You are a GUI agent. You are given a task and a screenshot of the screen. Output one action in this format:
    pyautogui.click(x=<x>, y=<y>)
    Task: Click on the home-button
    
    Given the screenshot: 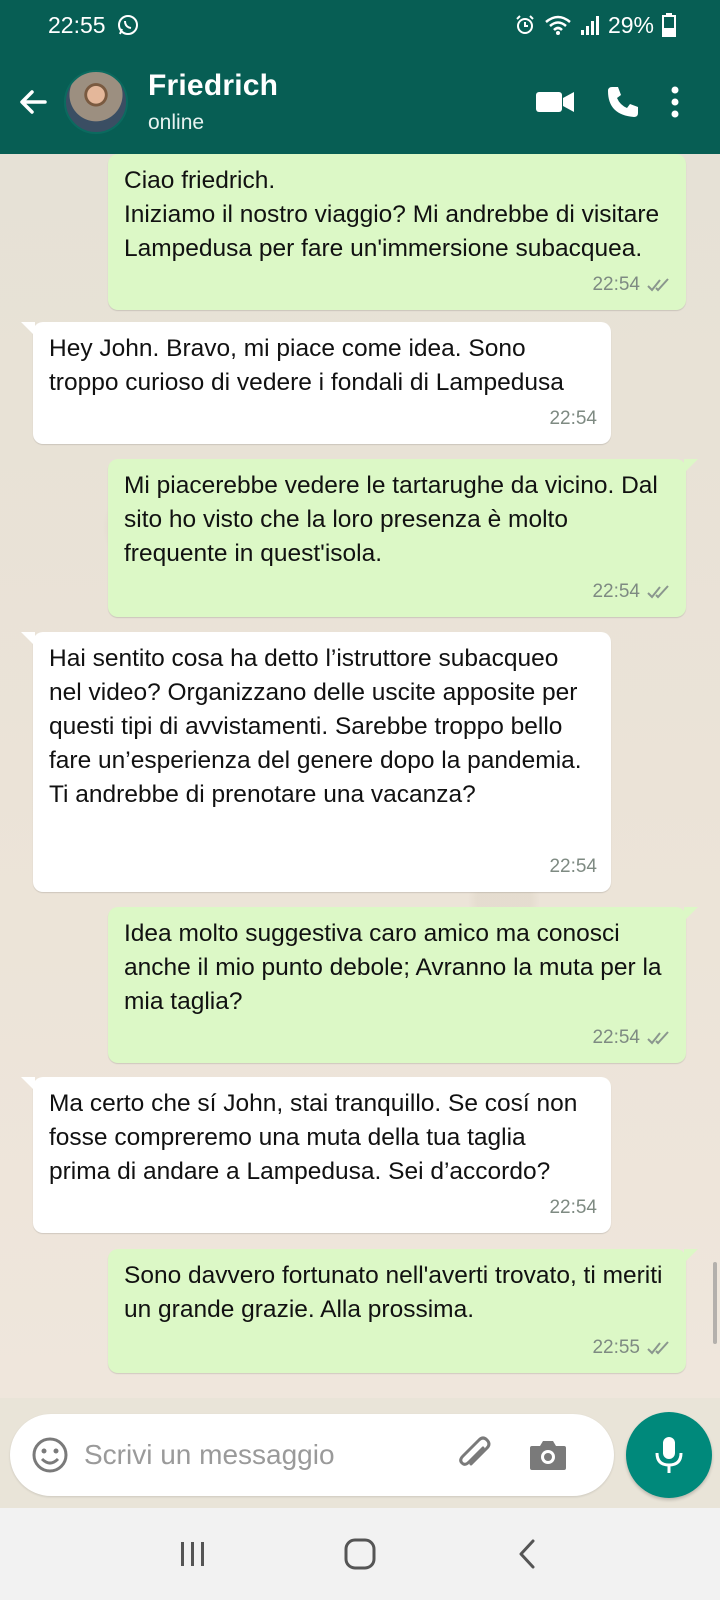 What is the action you would take?
    pyautogui.click(x=360, y=1554)
    